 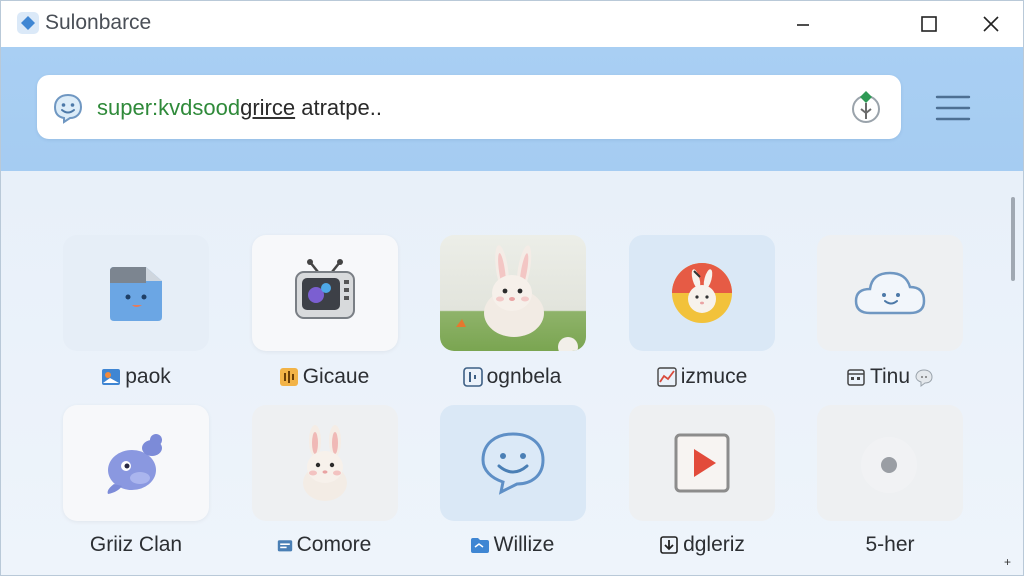 What do you see at coordinates (284, 546) in the screenshot?
I see `folder-badge-icon` at bounding box center [284, 546].